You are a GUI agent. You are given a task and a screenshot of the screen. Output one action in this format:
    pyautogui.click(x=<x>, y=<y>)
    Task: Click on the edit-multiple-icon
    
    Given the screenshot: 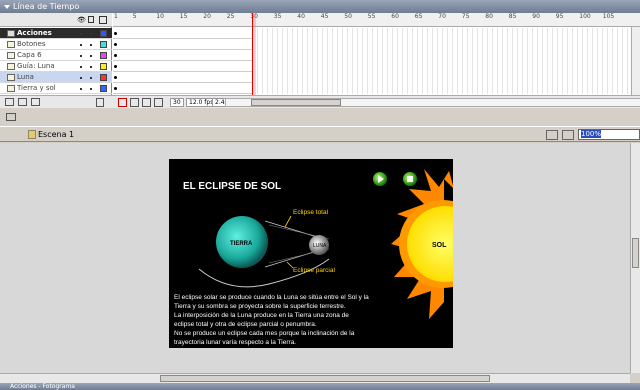 What is the action you would take?
    pyautogui.click(x=158, y=102)
    